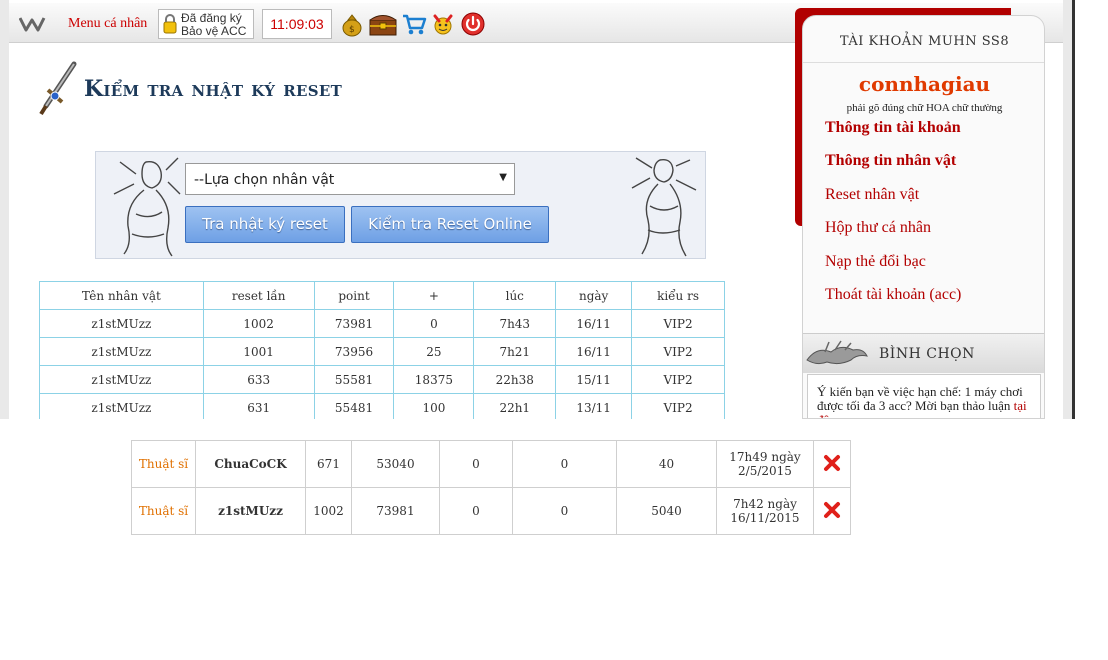  Describe the element at coordinates (594, 379) in the screenshot. I see `cell: 15/11` at that location.